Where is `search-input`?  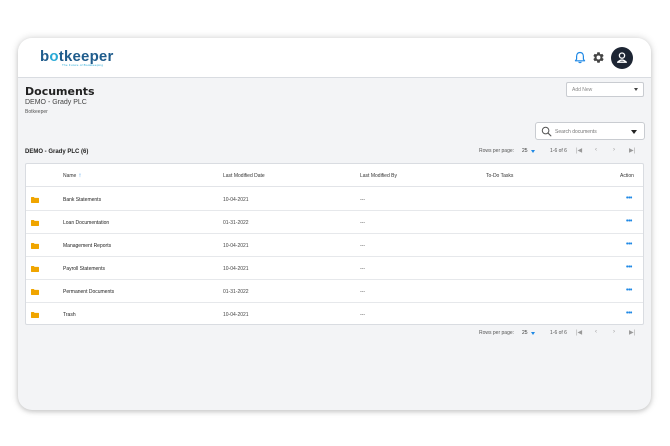 search-input is located at coordinates (590, 131).